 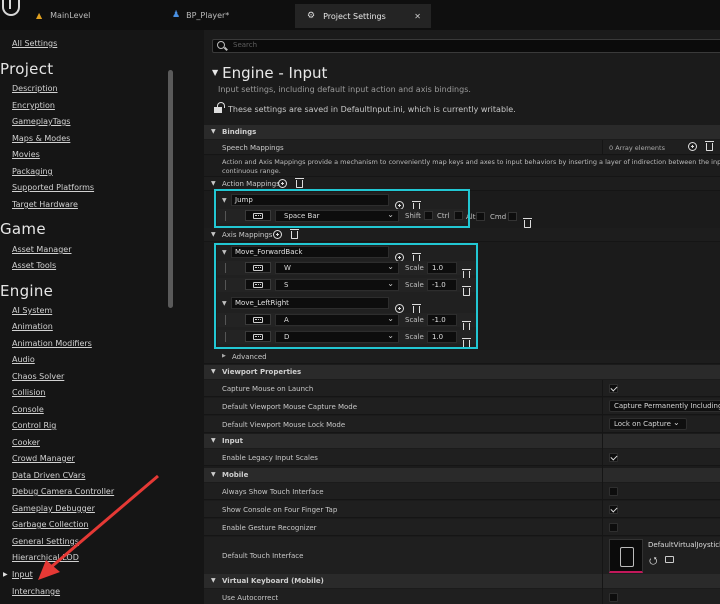 What do you see at coordinates (664, 406) in the screenshot?
I see `capture-mode-dropdown: Capture Permanently Including In` at bounding box center [664, 406].